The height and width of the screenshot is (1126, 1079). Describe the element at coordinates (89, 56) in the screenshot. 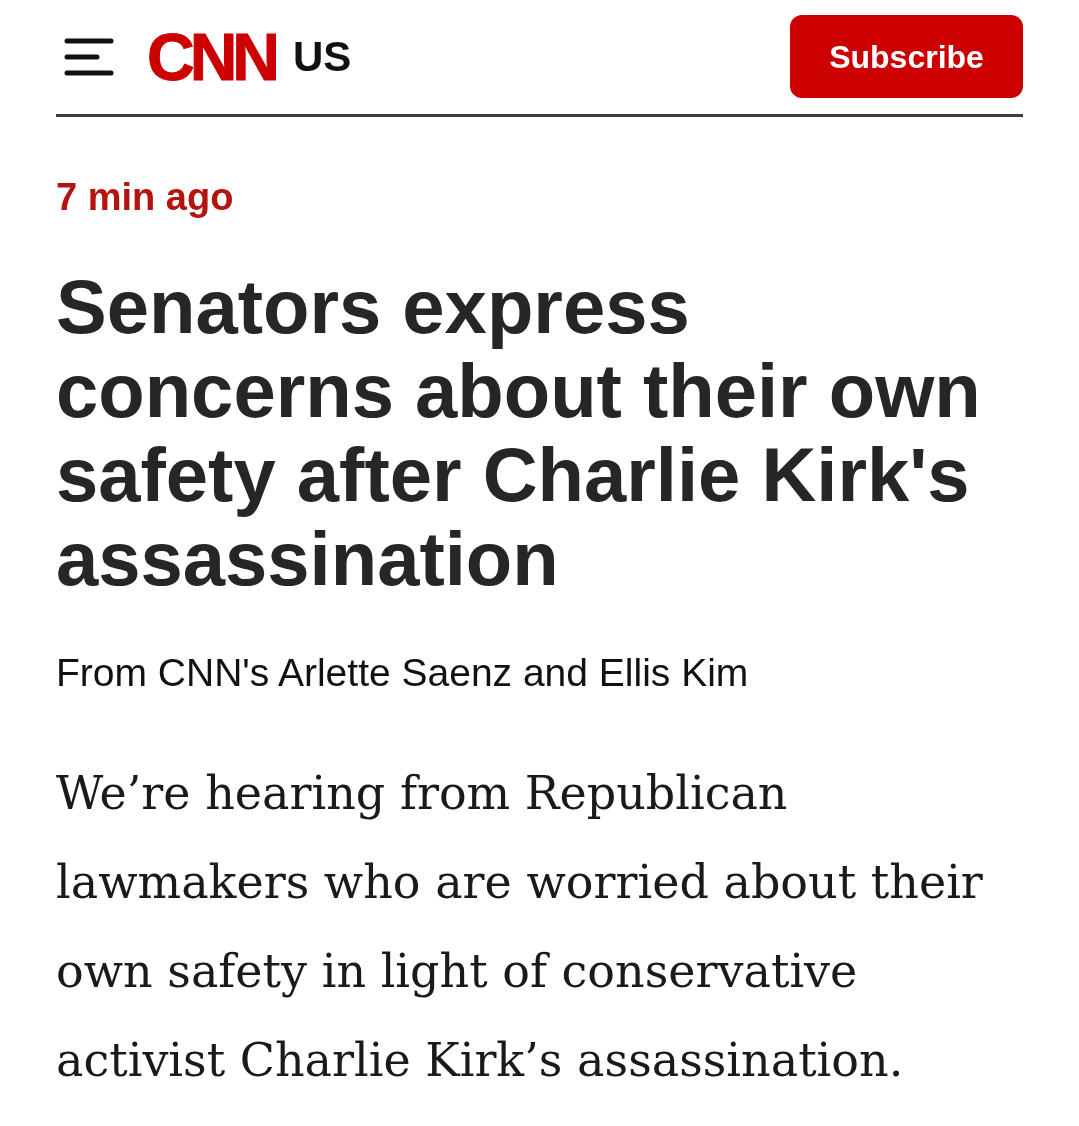

I see `menu-icon` at that location.